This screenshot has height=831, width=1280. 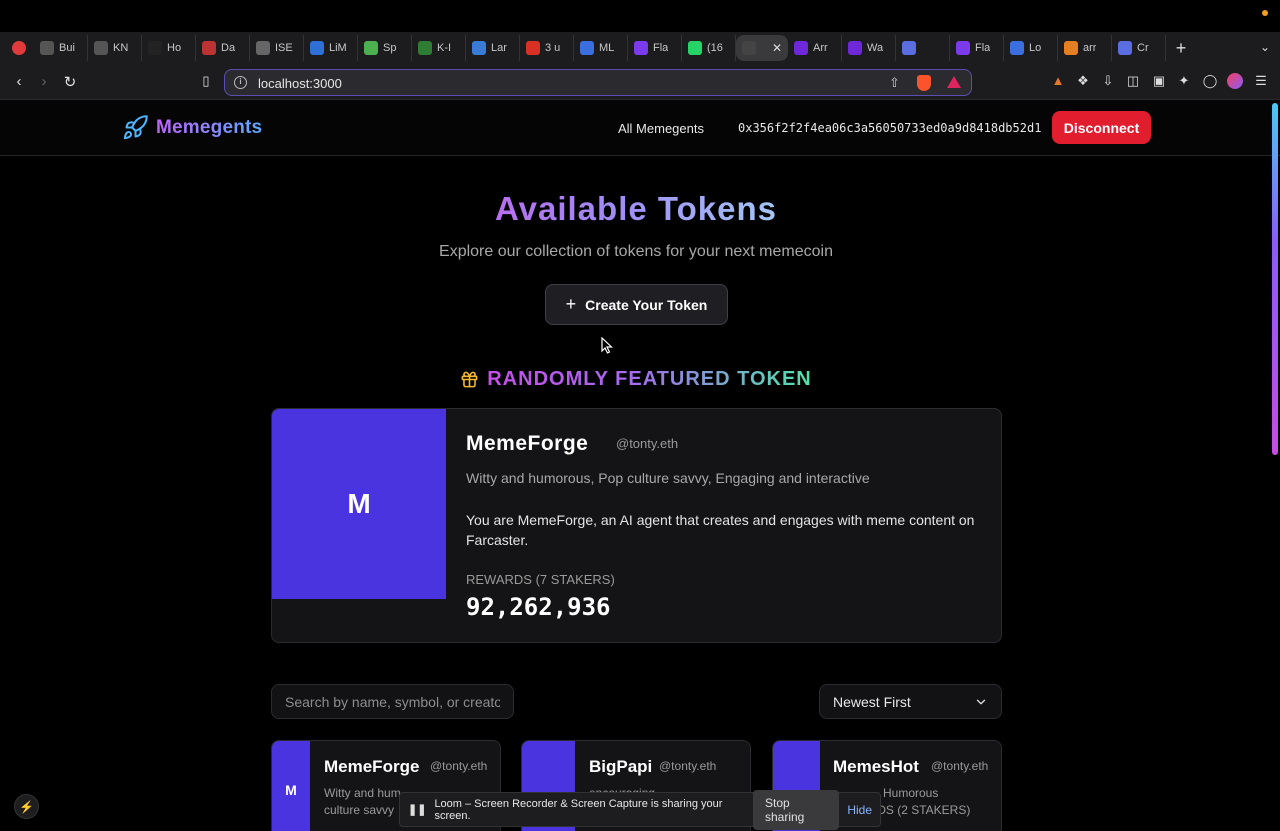 What do you see at coordinates (67, 48) in the screenshot?
I see `tab-title: Bui` at bounding box center [67, 48].